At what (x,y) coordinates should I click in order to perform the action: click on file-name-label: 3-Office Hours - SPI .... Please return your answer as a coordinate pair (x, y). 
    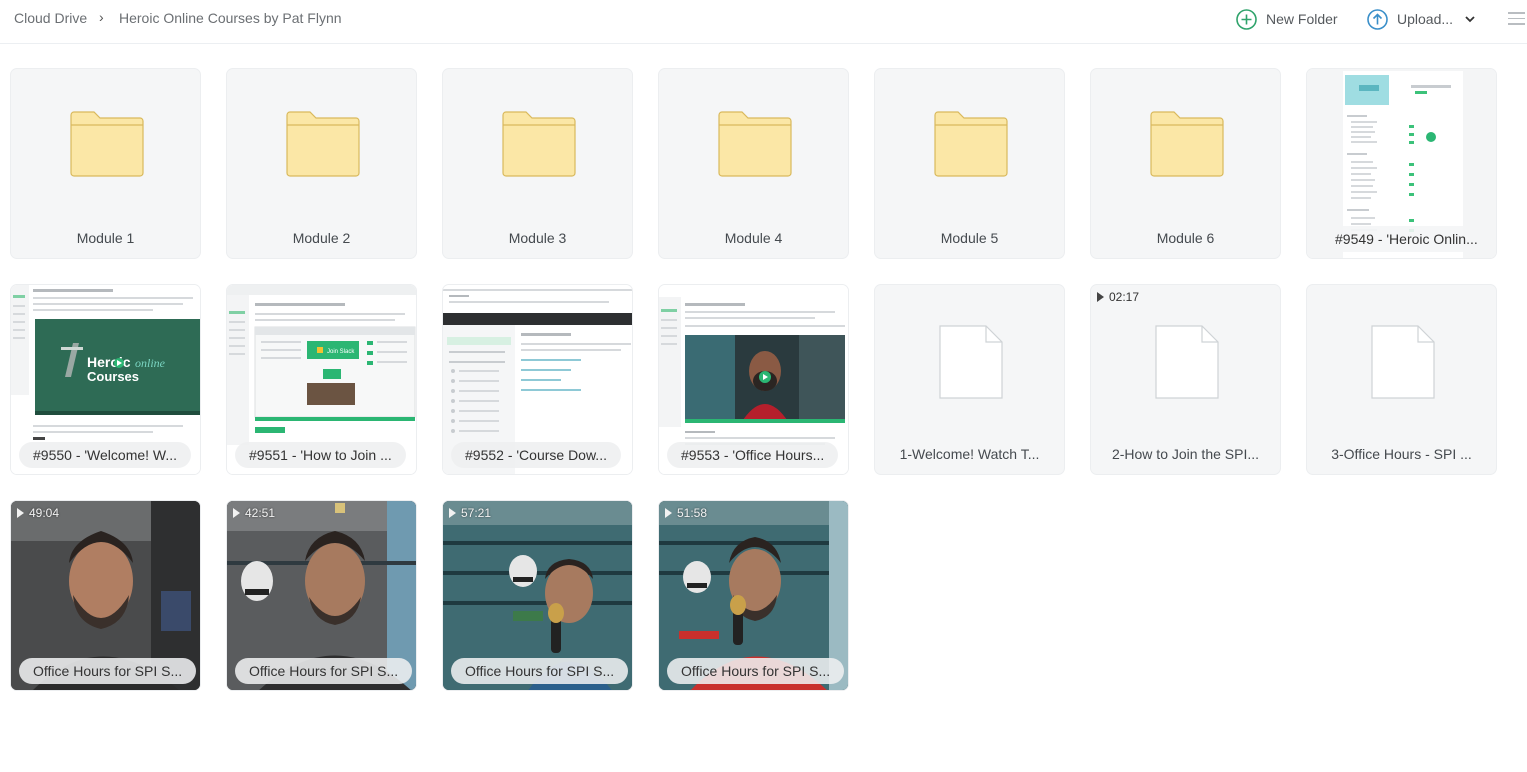
    Looking at the image, I should click on (1401, 454).